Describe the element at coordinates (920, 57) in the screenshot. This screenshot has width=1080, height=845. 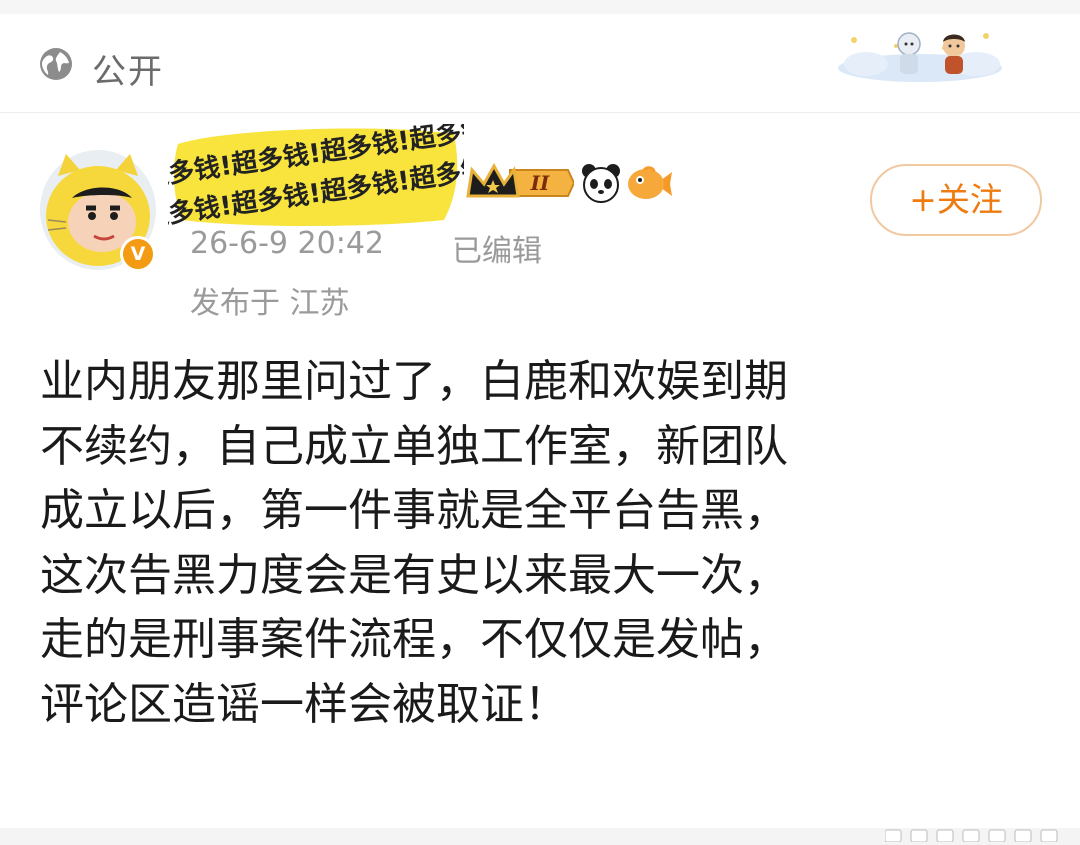
I see `cartoon-decoration` at that location.